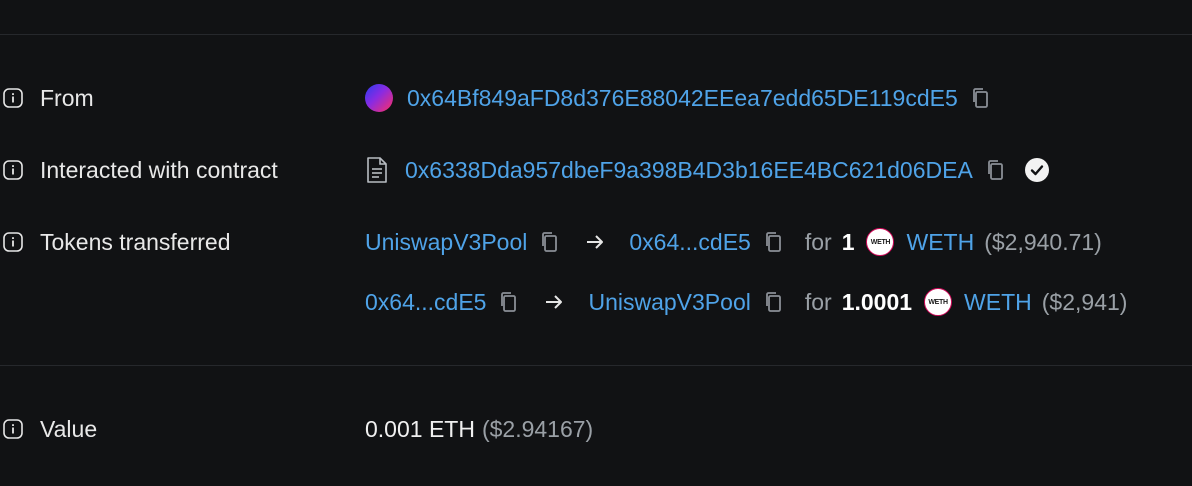 This screenshot has height=486, width=1192. What do you see at coordinates (420, 428) in the screenshot?
I see `value-amount: 0.001 ETH` at bounding box center [420, 428].